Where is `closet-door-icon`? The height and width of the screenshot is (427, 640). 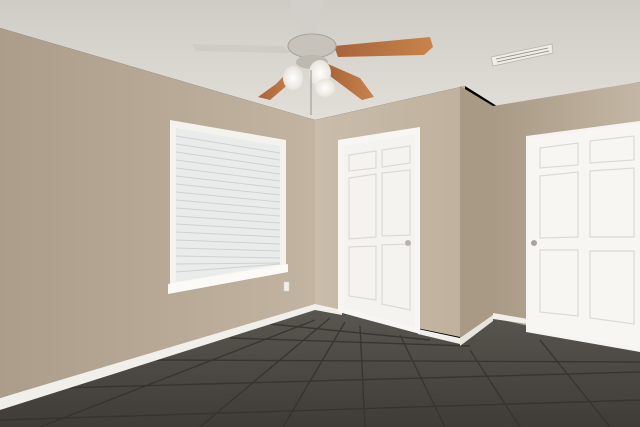 closet-door-icon is located at coordinates (583, 236).